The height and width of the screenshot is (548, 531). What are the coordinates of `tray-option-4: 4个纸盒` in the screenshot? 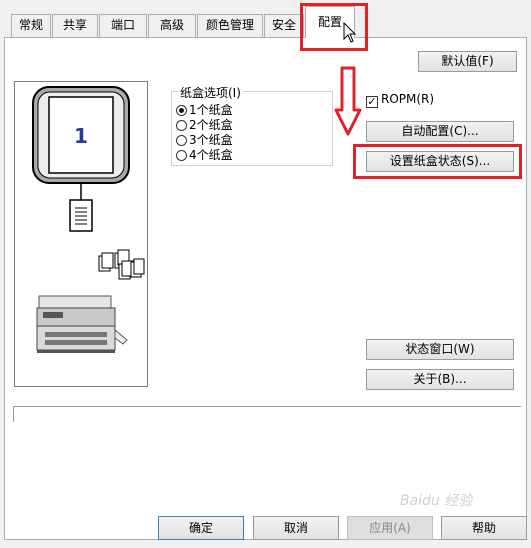 It's located at (204, 155).